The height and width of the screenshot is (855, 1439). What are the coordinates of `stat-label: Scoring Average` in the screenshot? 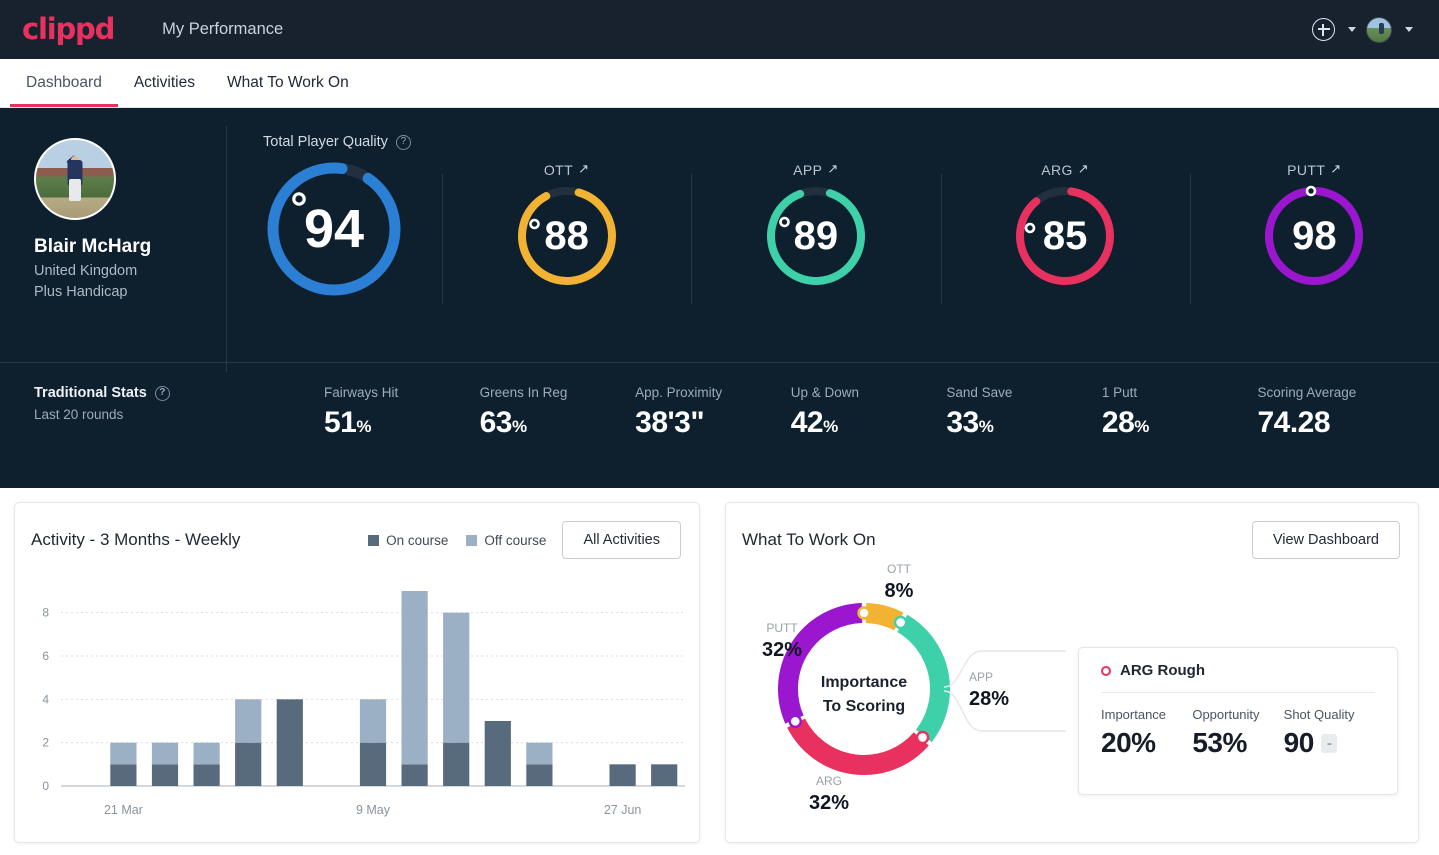 It's located at (1307, 392).